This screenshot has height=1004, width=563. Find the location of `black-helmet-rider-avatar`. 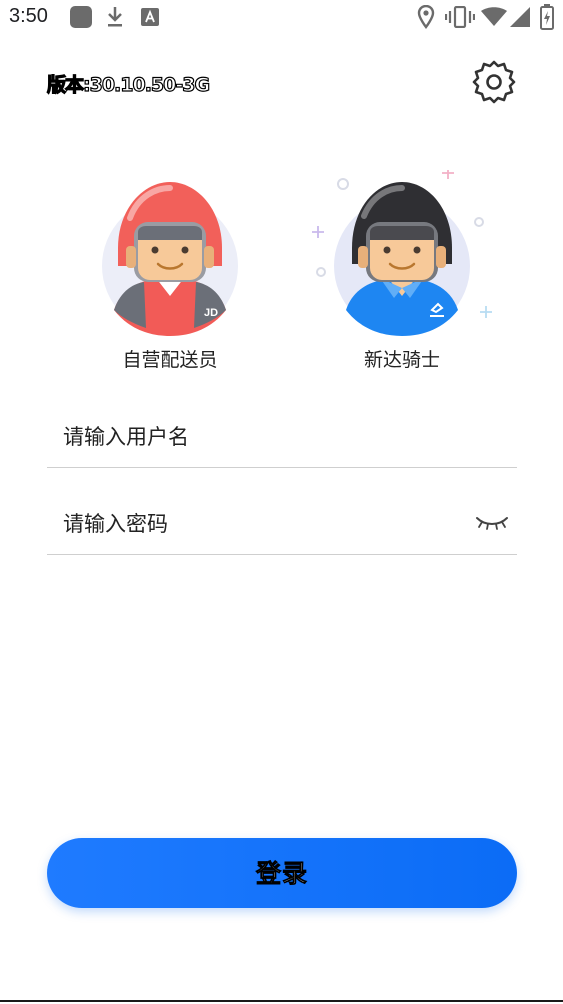

black-helmet-rider-avatar is located at coordinates (402, 253).